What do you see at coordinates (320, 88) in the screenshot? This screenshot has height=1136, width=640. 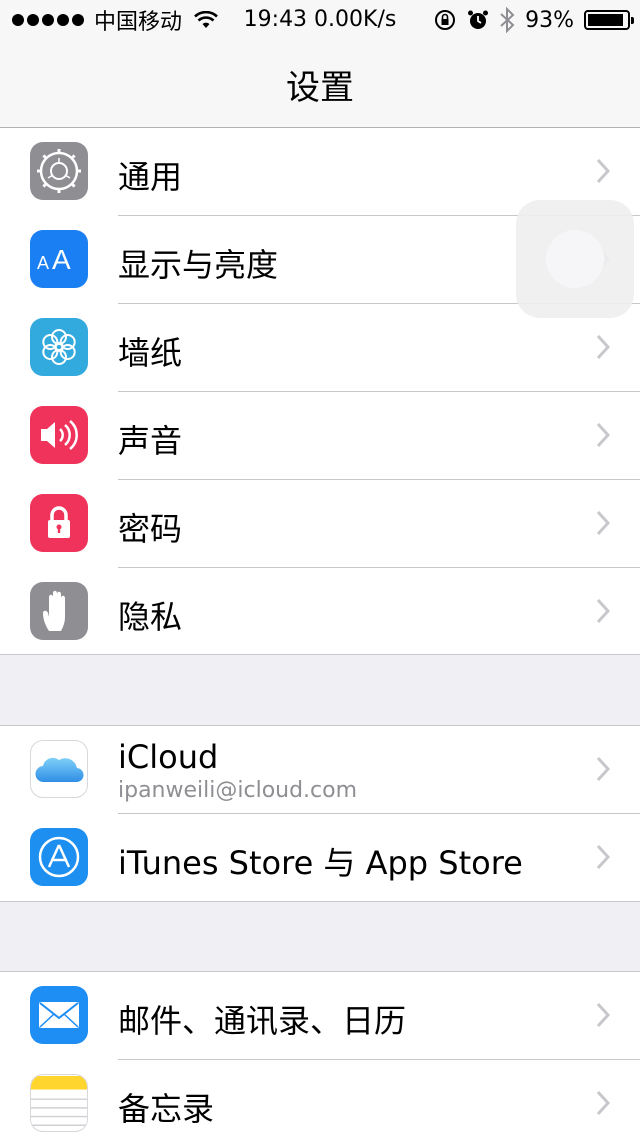 I see `page-title: 设置` at bounding box center [320, 88].